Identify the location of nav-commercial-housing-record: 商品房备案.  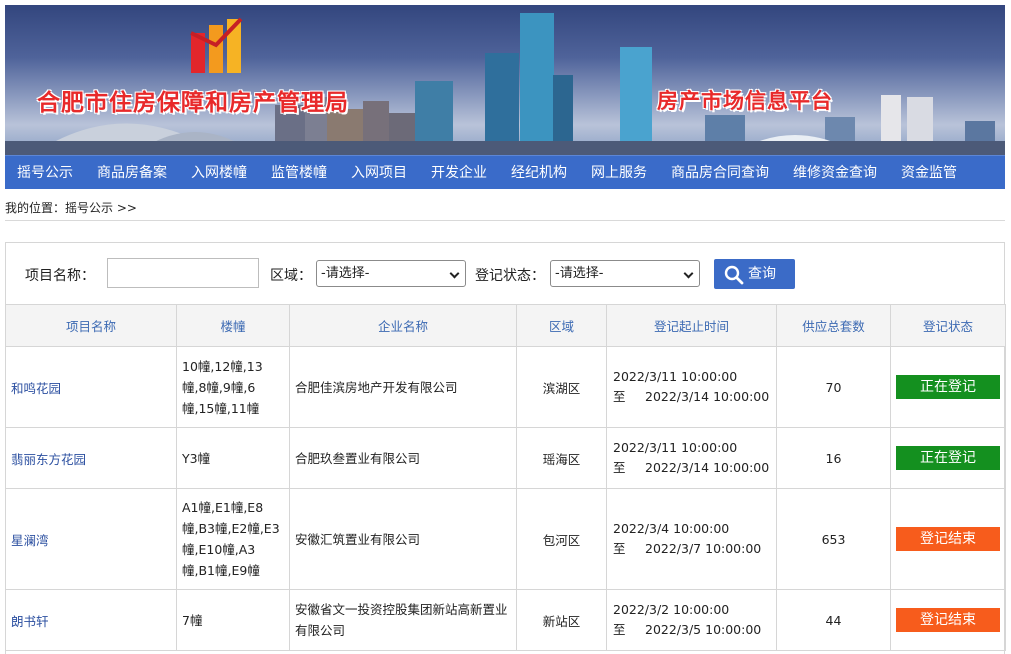
(132, 173).